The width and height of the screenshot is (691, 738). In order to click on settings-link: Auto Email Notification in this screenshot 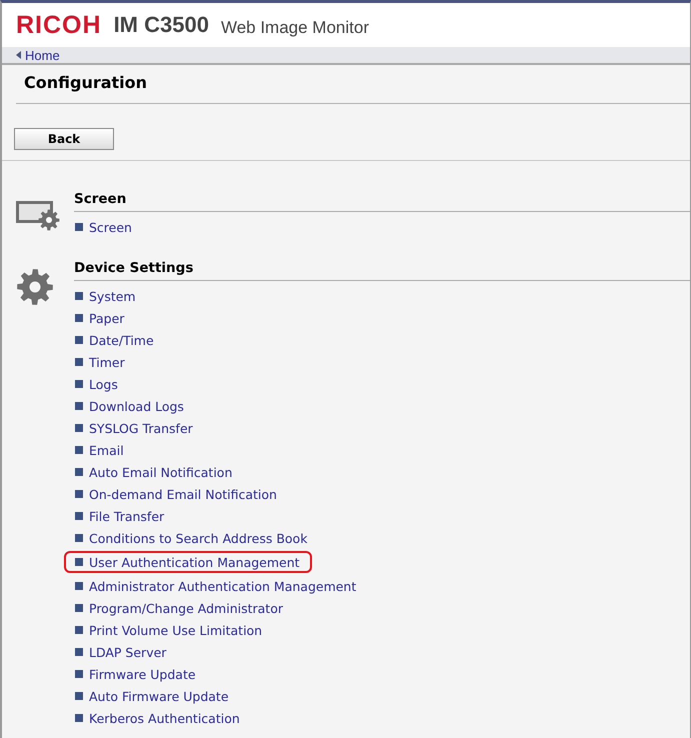, I will do `click(153, 472)`.